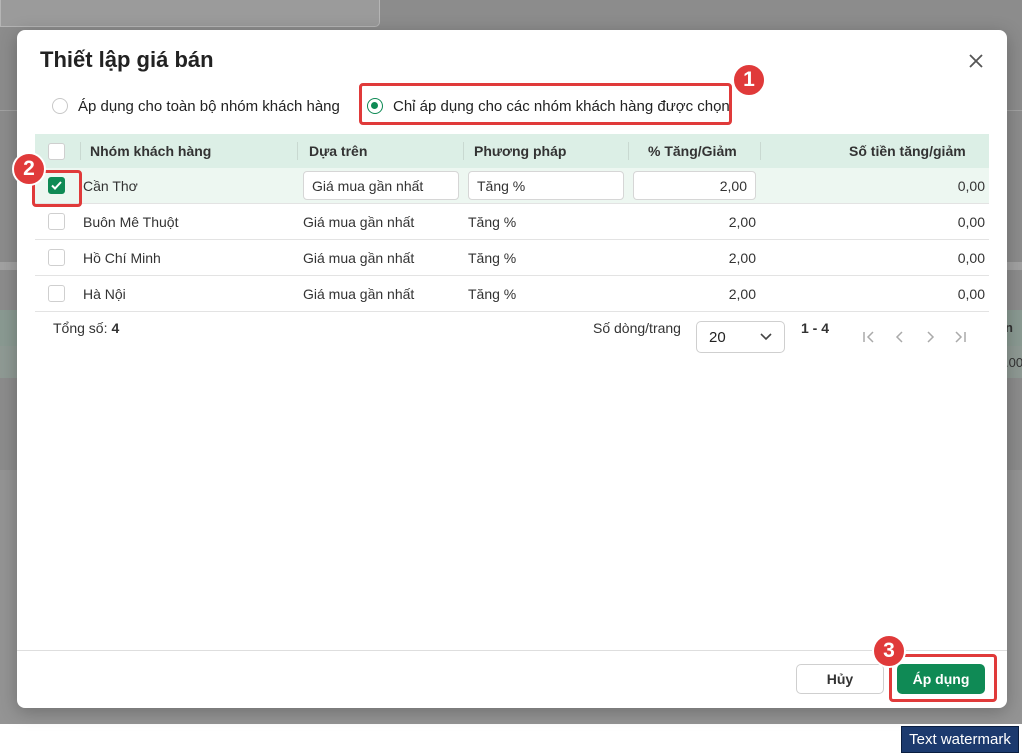 Image resolution: width=1022 pixels, height=754 pixels. Describe the element at coordinates (104, 293) in the screenshot. I see `cell-group: Hà Nội` at that location.